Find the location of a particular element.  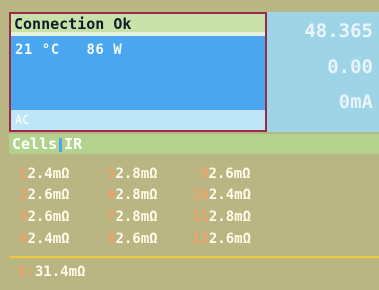

connection-status: Connection Ok is located at coordinates (138, 22).